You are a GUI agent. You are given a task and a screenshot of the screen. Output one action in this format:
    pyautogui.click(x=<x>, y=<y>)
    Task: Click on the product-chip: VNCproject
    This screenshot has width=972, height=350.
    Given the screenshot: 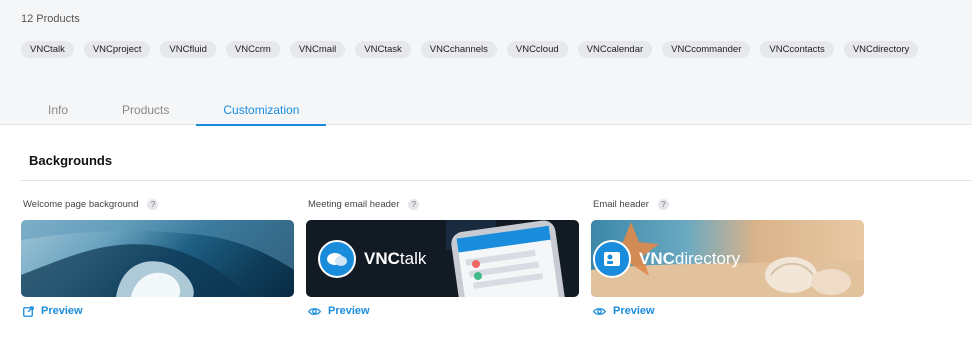 What is the action you would take?
    pyautogui.click(x=117, y=49)
    